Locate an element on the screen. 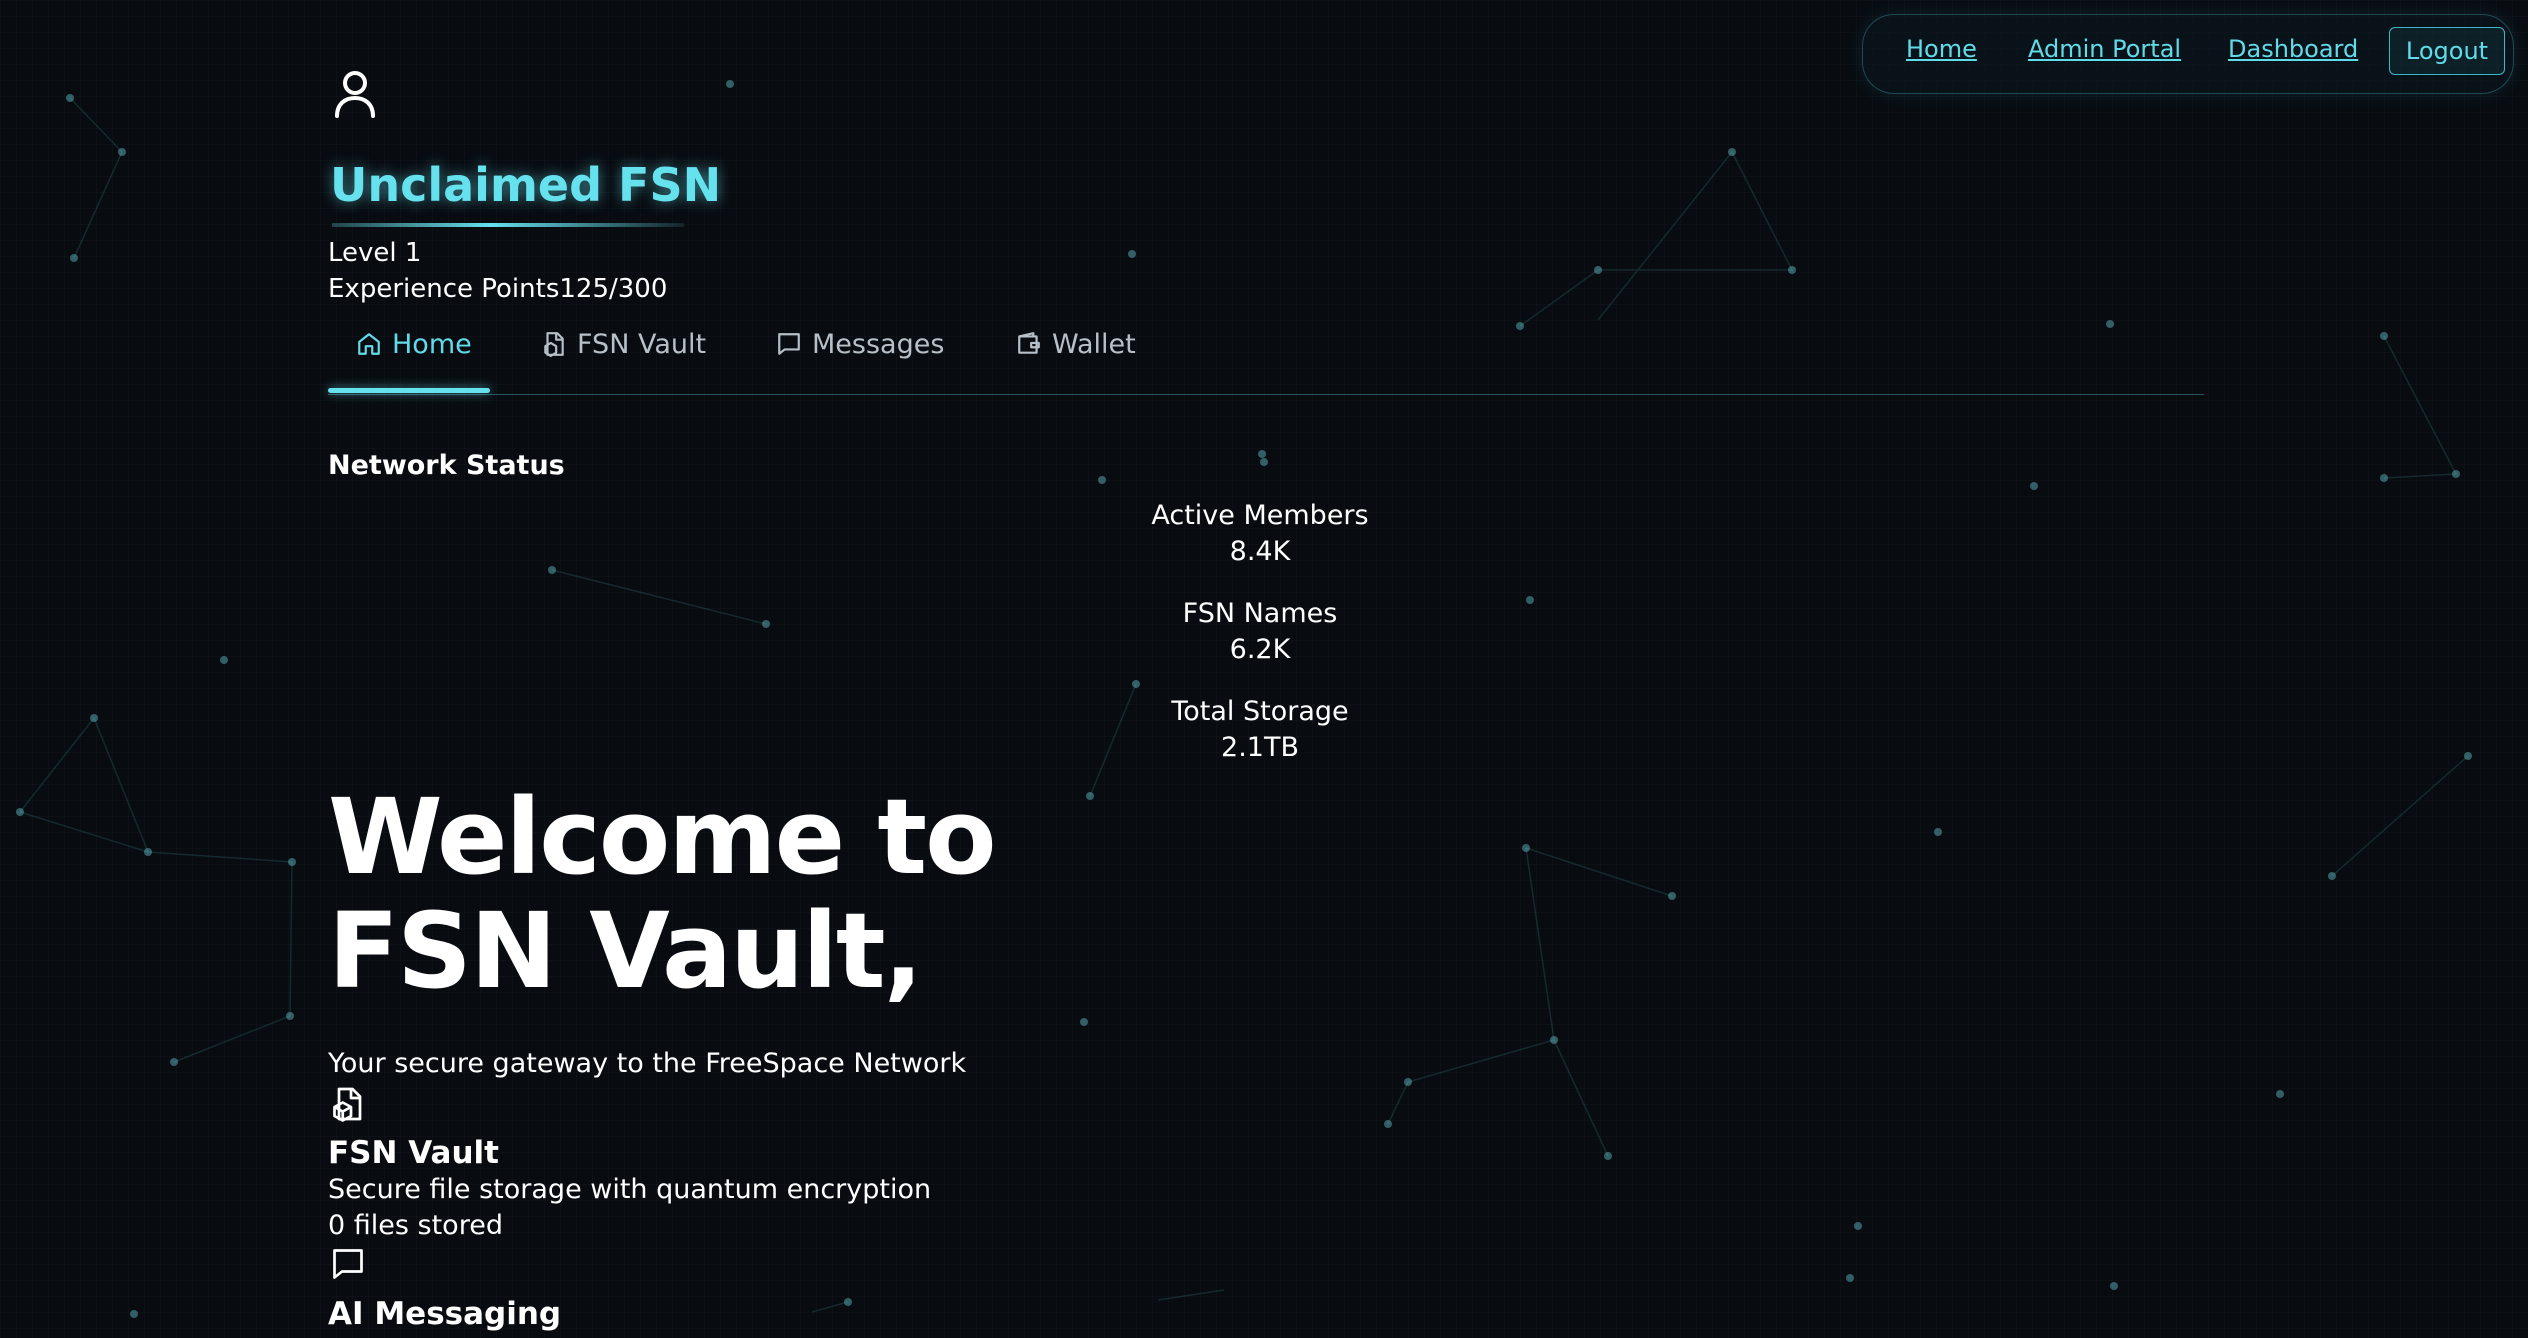 The height and width of the screenshot is (1338, 2528). stat-value: 8.4K is located at coordinates (1260, 551).